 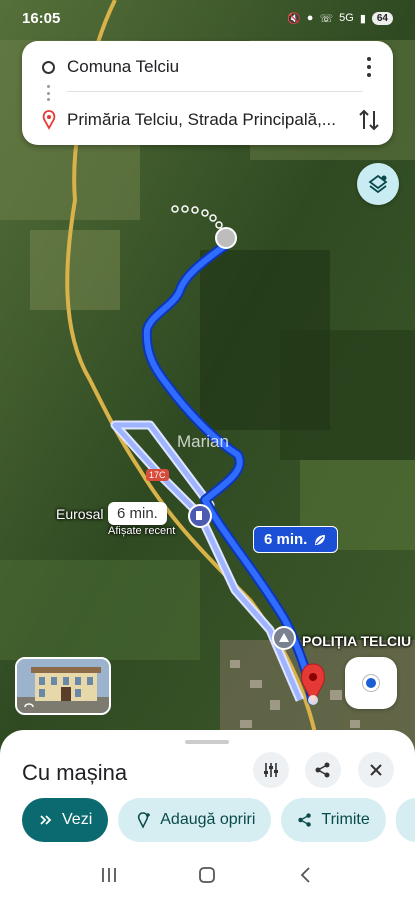 What do you see at coordinates (294, 18) in the screenshot?
I see `mute-icon: 🔇` at bounding box center [294, 18].